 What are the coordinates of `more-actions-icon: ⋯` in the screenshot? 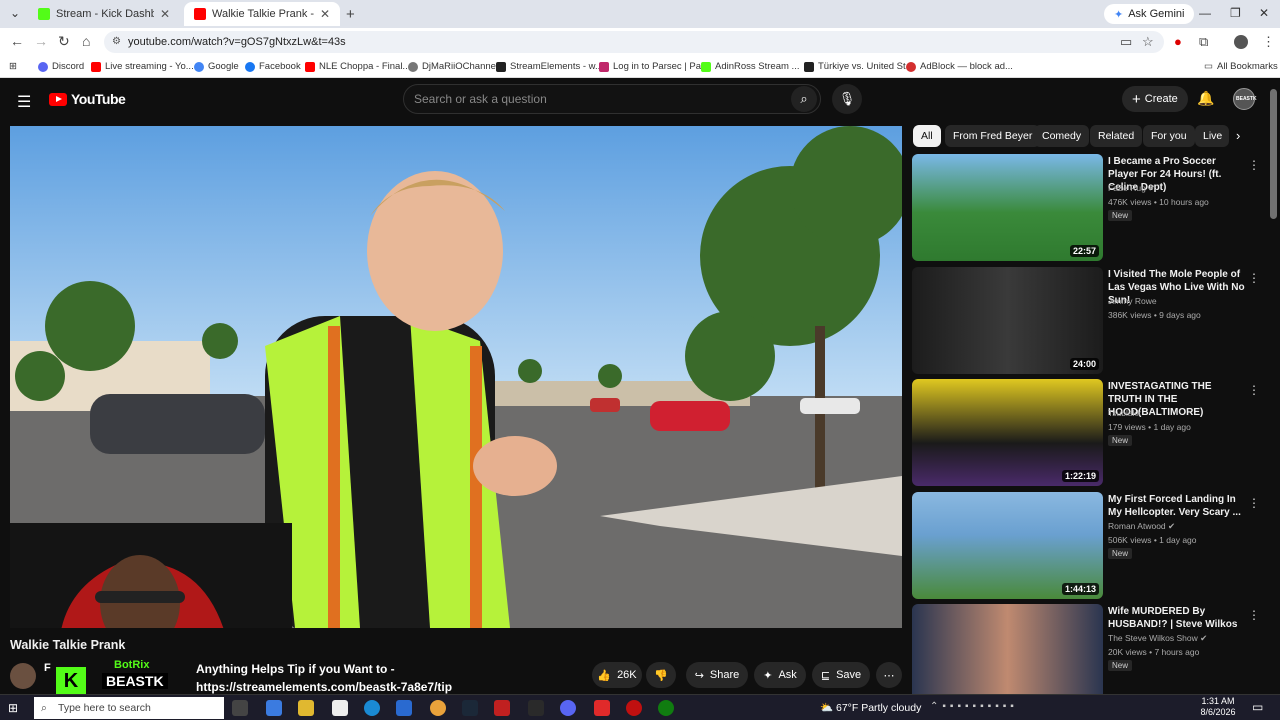 It's located at (889, 675).